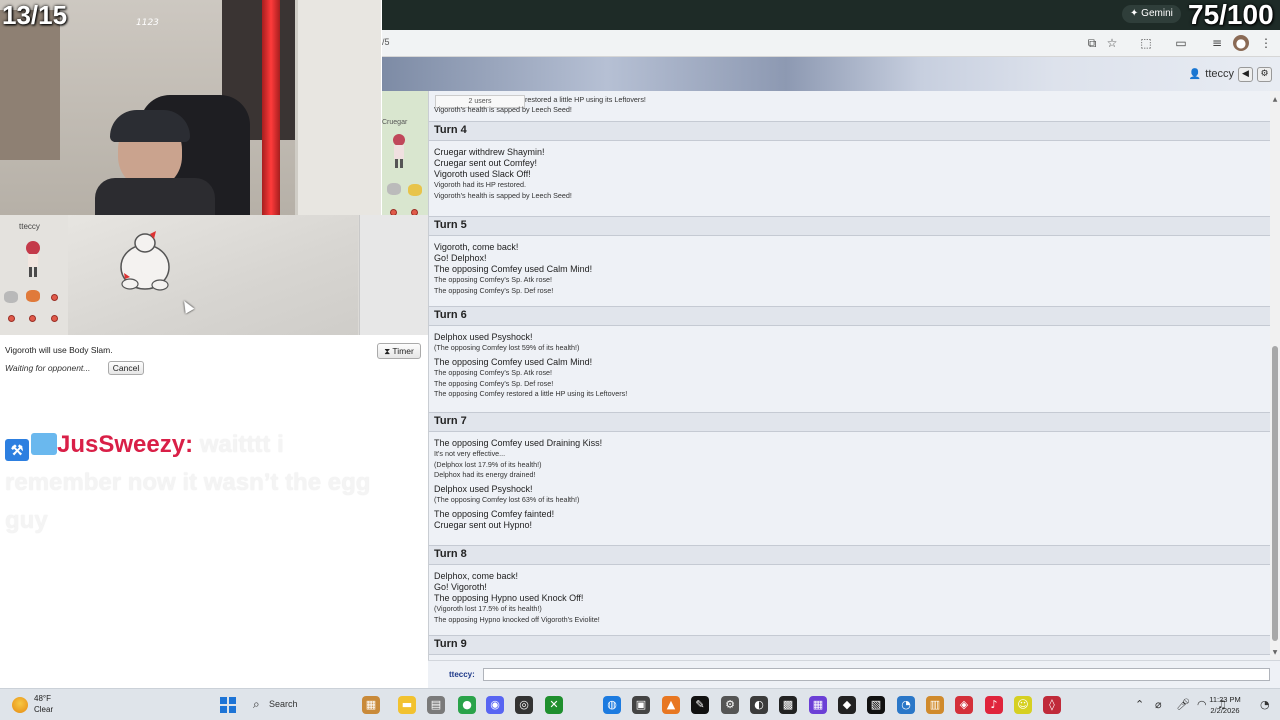 Image resolution: width=1280 pixels, height=720 pixels. What do you see at coordinates (1275, 653) in the screenshot?
I see `scroll-down-icon: ▼` at bounding box center [1275, 653].